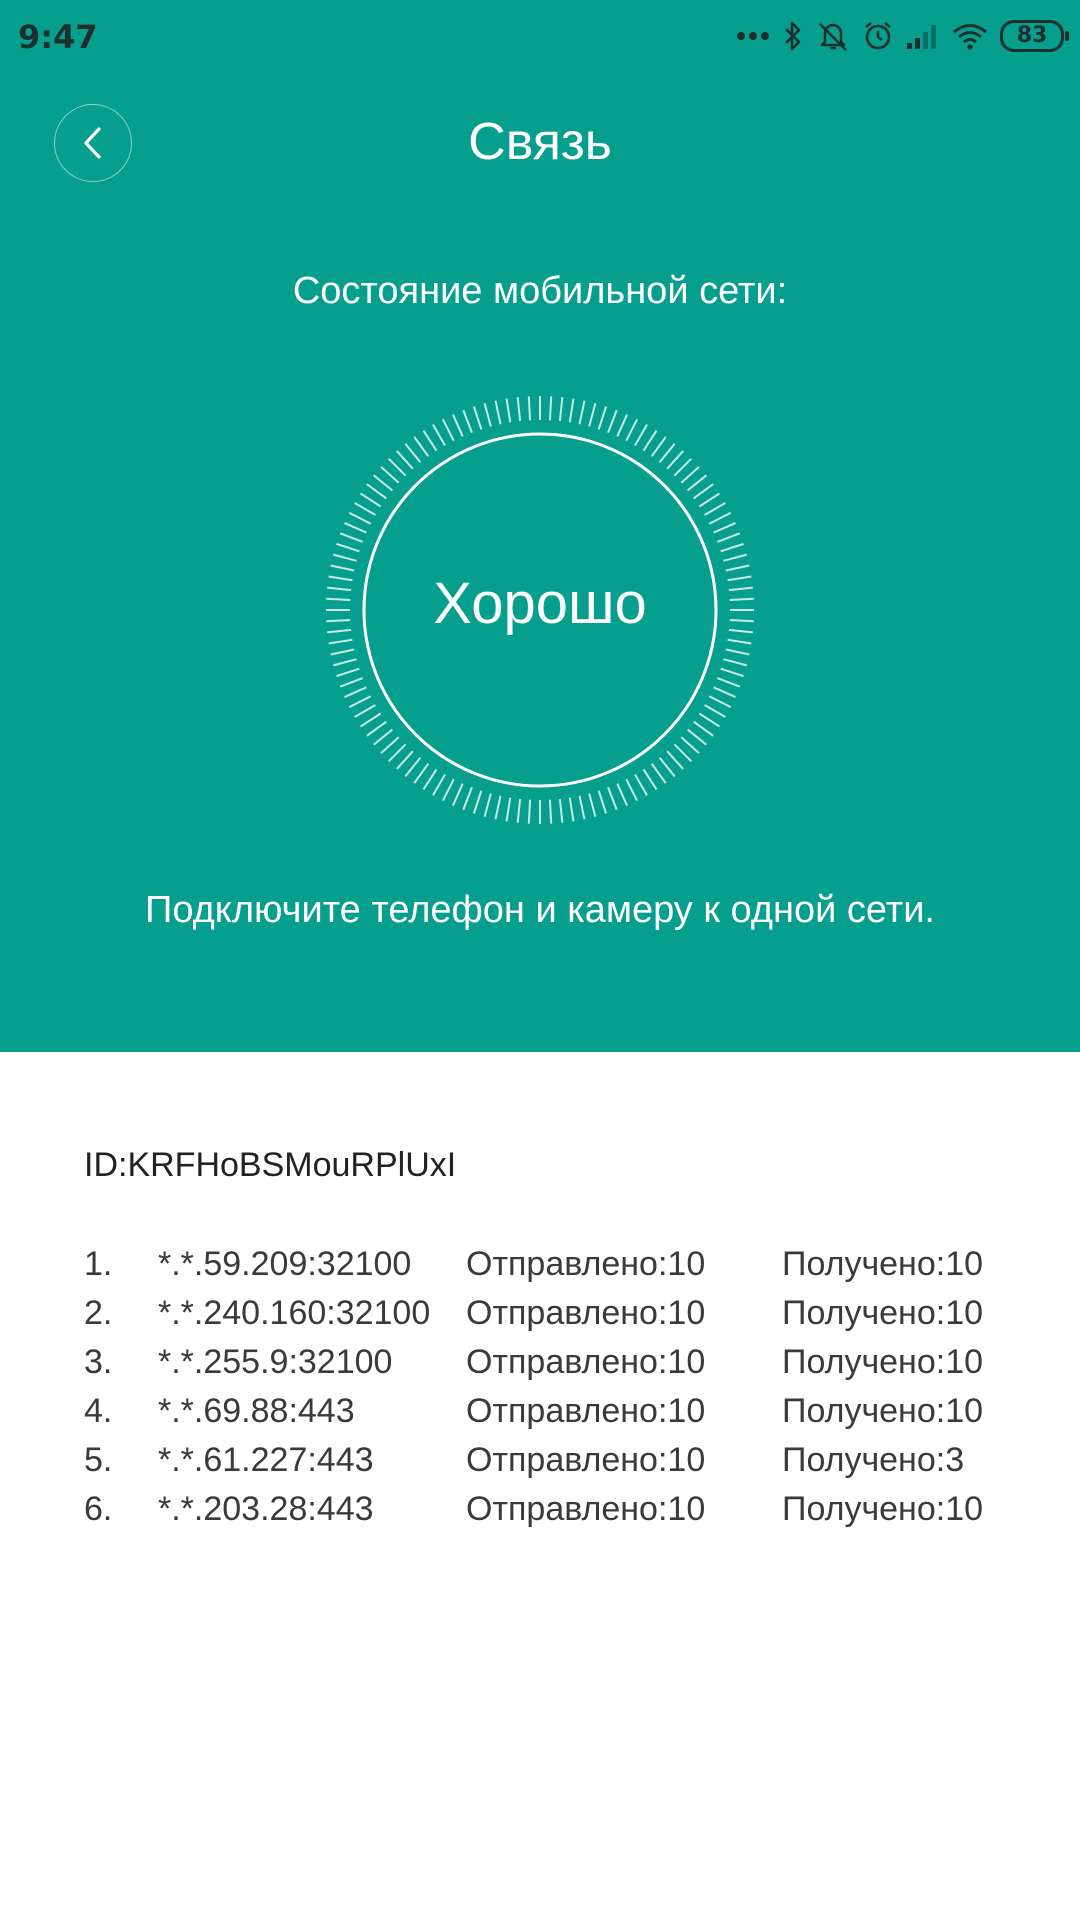 The height and width of the screenshot is (1920, 1080). What do you see at coordinates (256, 1411) in the screenshot?
I see `row-address: *.*.69.88:443` at bounding box center [256, 1411].